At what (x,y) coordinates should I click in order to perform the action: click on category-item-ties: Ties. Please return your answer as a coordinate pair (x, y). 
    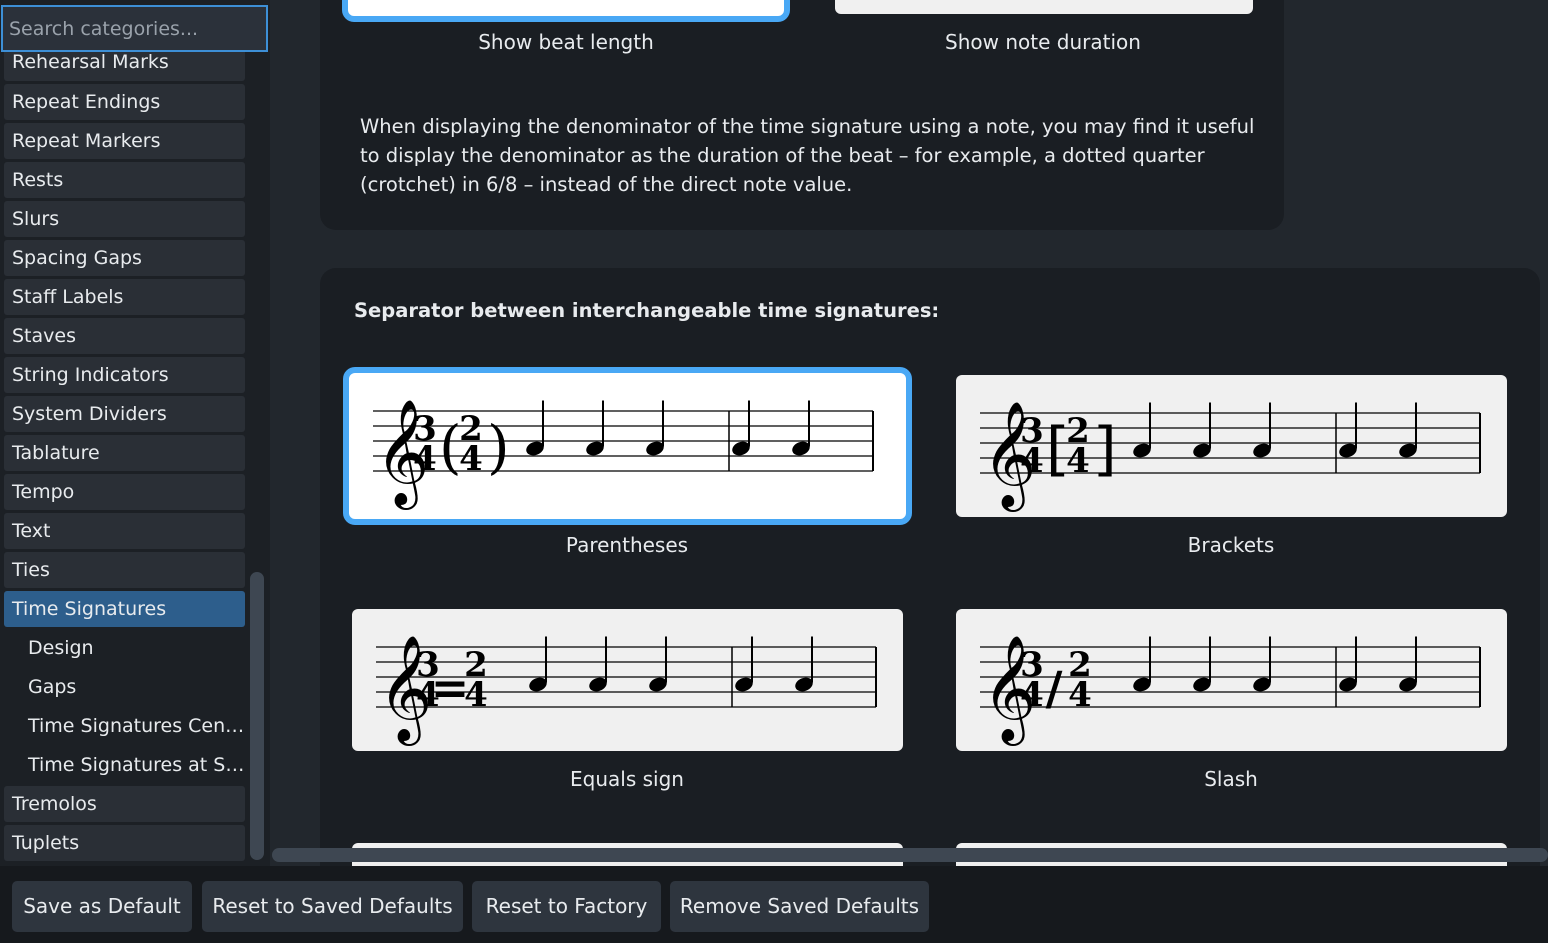
    Looking at the image, I should click on (124, 570).